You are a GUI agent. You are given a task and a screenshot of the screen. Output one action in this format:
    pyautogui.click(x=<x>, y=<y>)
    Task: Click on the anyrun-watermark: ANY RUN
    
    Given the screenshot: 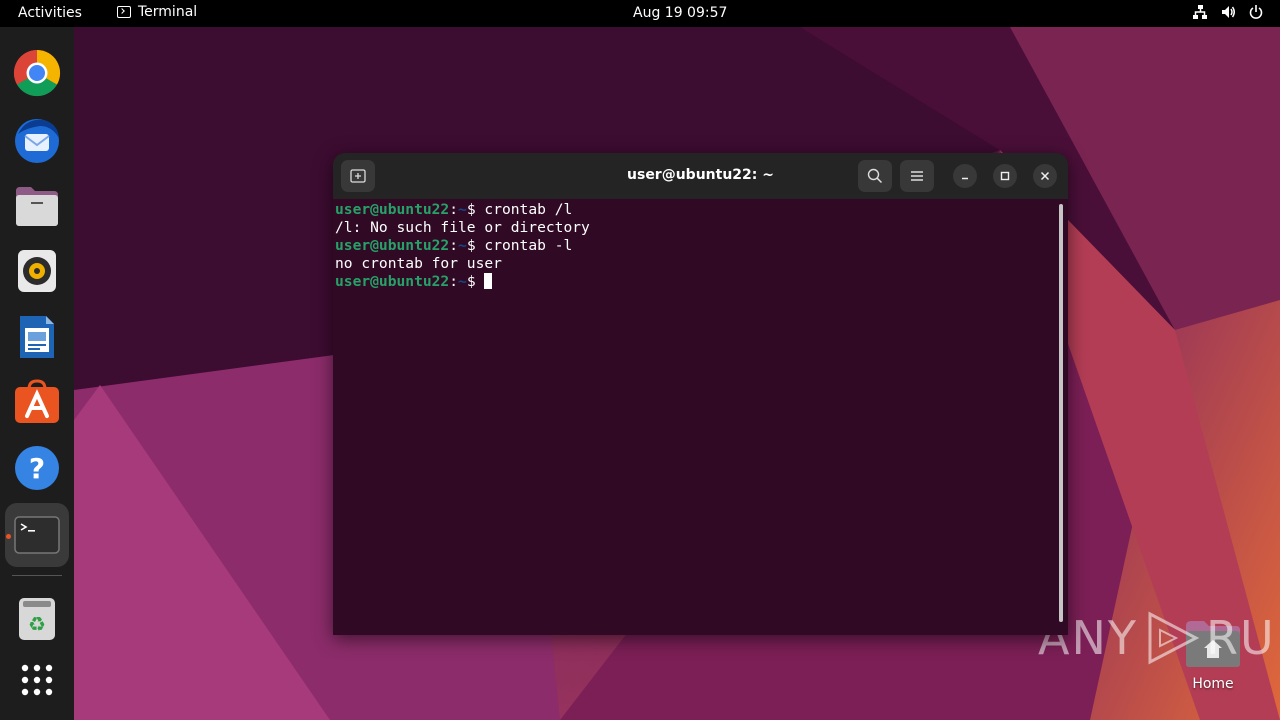 What is the action you would take?
    pyautogui.click(x=1159, y=638)
    